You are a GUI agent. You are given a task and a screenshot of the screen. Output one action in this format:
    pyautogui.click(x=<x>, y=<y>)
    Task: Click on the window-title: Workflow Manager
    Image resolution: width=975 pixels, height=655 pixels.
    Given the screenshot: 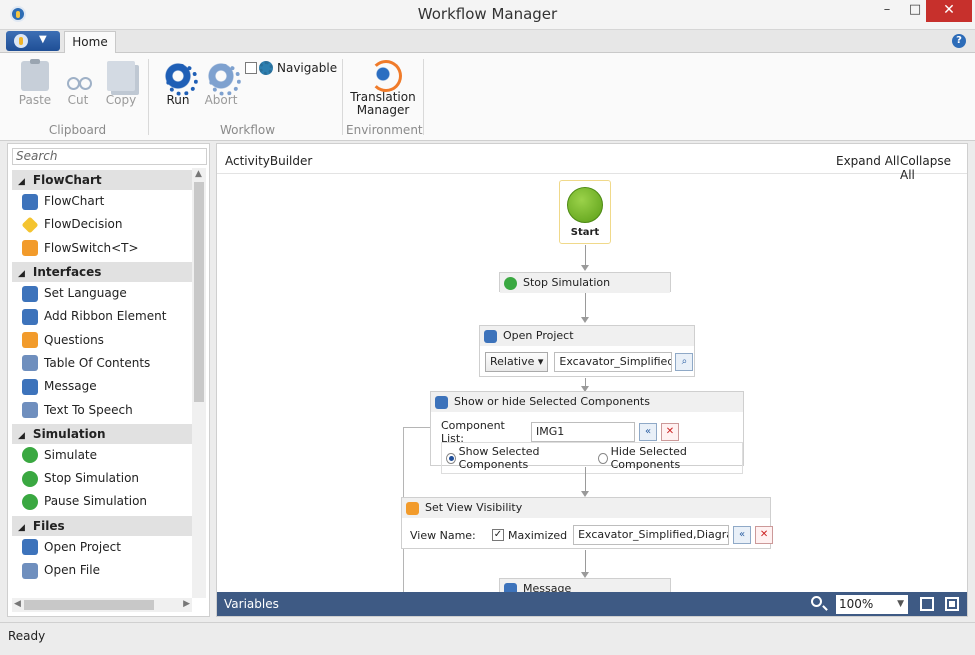 What is the action you would take?
    pyautogui.click(x=487, y=14)
    